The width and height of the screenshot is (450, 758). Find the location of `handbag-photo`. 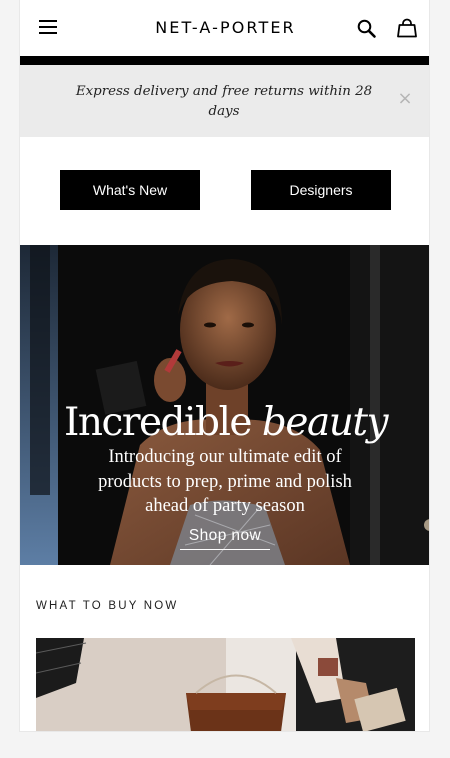

handbag-photo is located at coordinates (225, 684).